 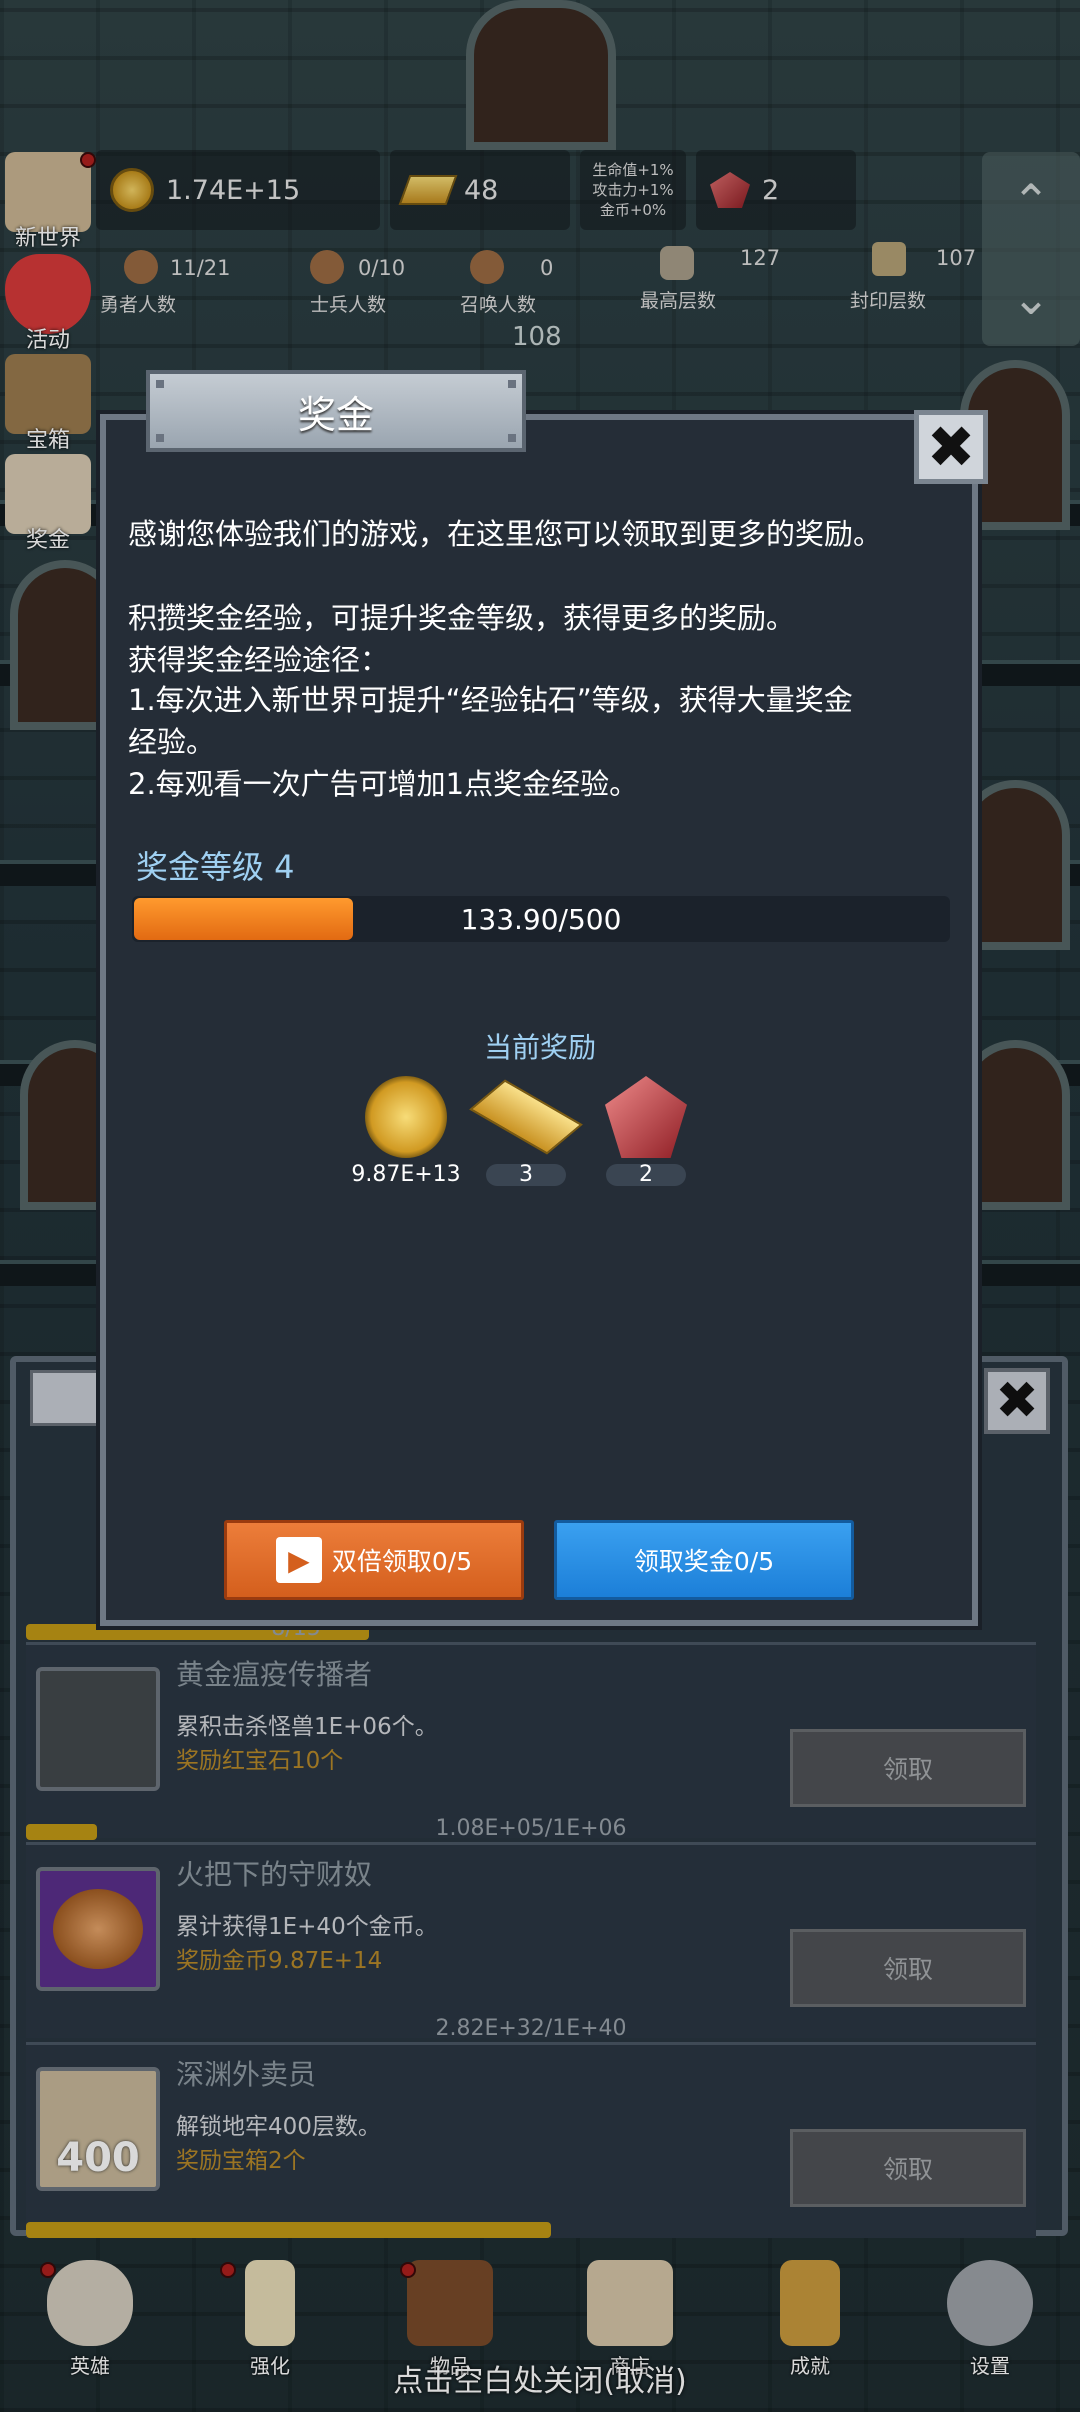 I want to click on info-line: 2.每观看一次广告可增加1点奖金经验。, so click(x=383, y=784).